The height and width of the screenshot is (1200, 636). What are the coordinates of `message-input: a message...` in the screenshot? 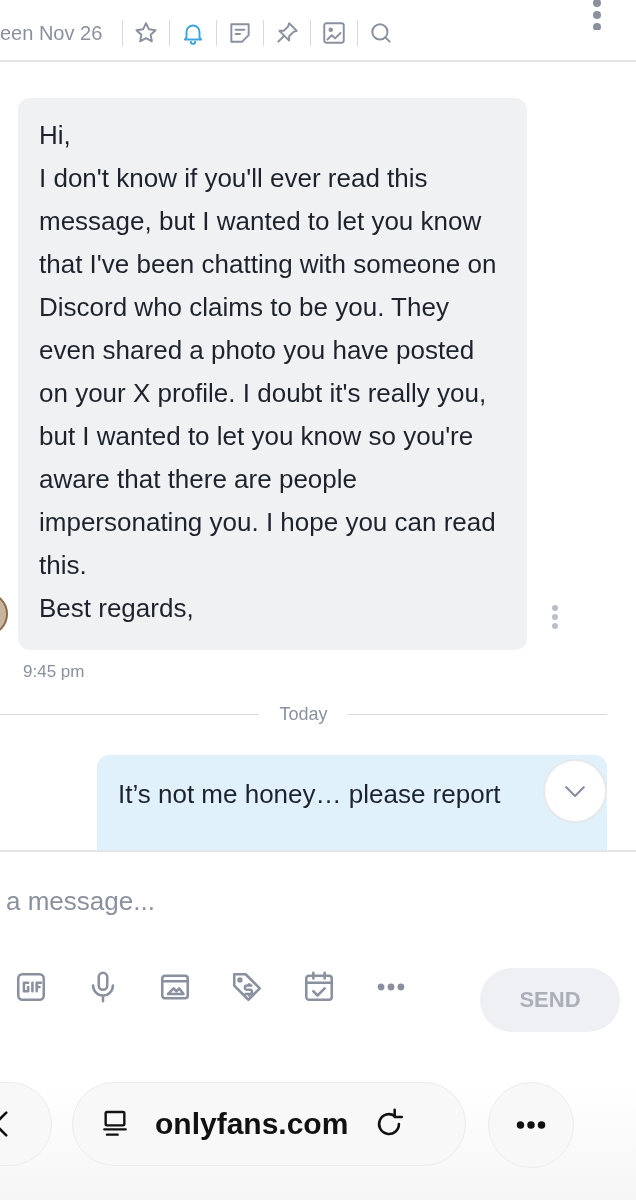 It's located at (206, 901).